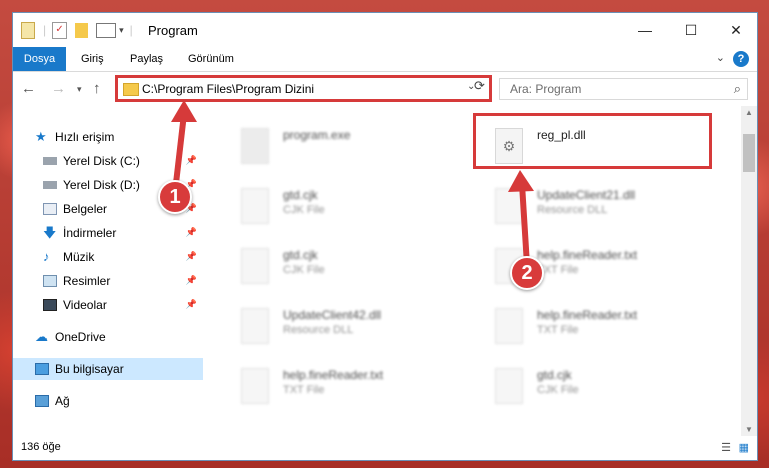  Describe the element at coordinates (592, 141) in the screenshot. I see `highlight-box-reg-pl-dll` at that location.